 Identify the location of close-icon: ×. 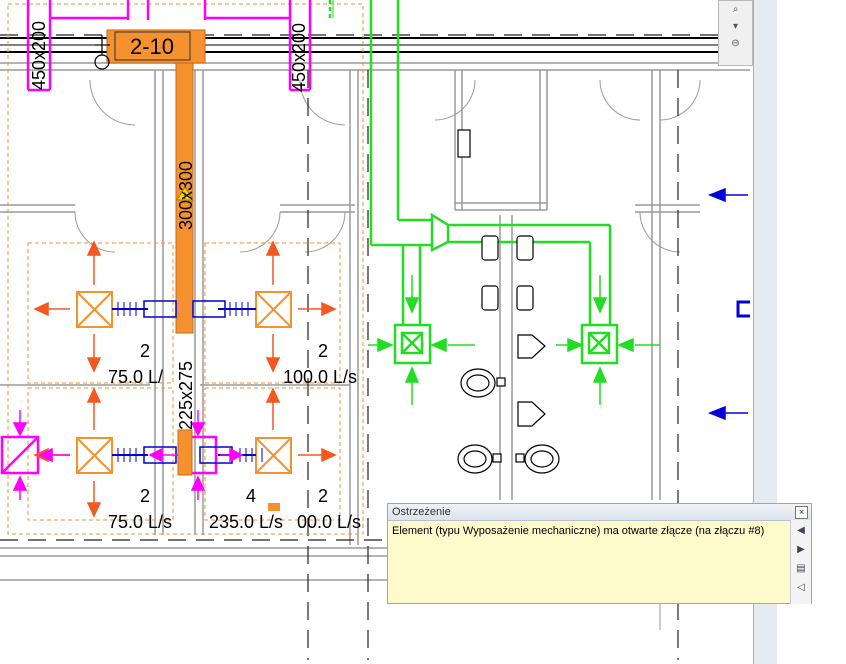
(801, 512).